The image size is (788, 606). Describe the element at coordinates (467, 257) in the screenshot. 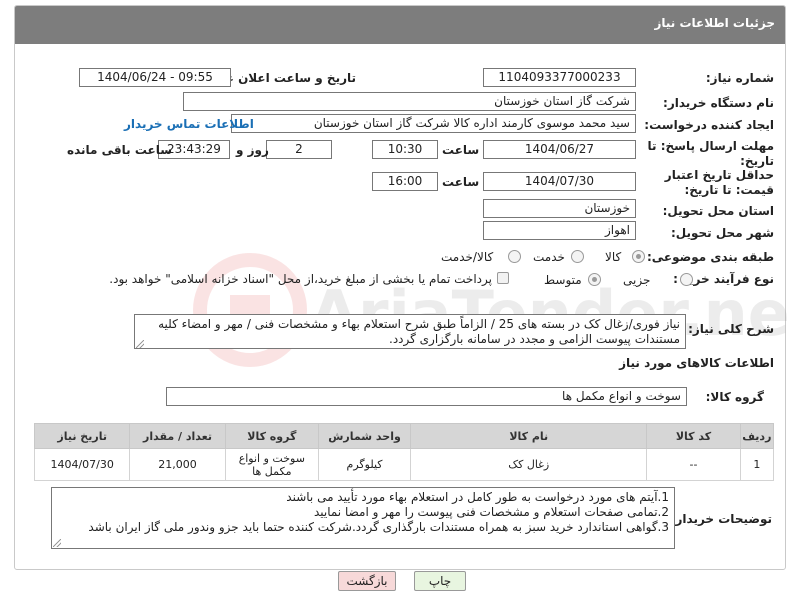

I see `category-option-goods-service: کالا/خدمت` at that location.